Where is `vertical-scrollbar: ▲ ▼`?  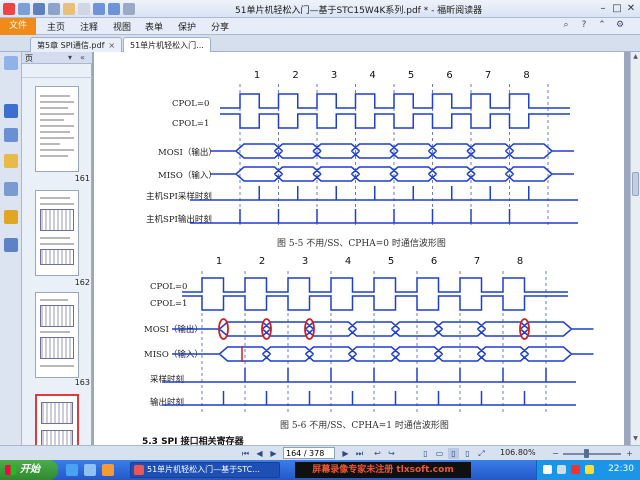
vertical-scrollbar: ▲ ▼ is located at coordinates (635, 248).